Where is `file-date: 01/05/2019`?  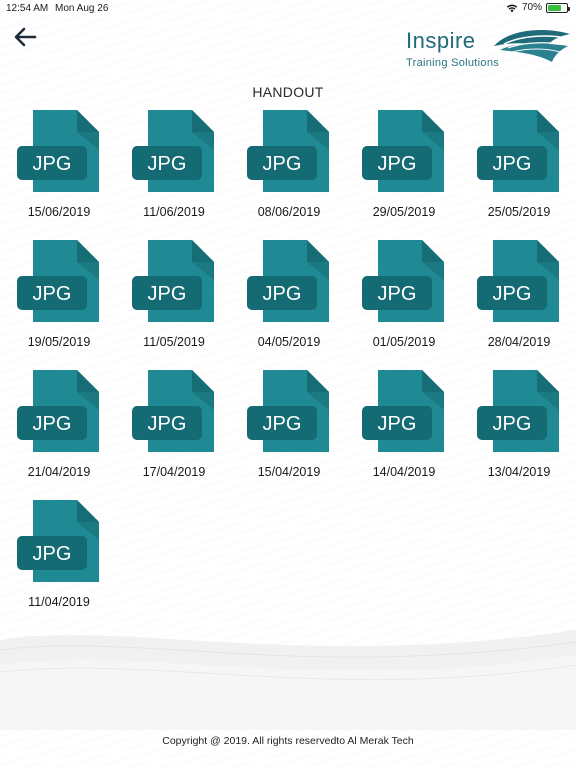
file-date: 01/05/2019 is located at coordinates (404, 342).